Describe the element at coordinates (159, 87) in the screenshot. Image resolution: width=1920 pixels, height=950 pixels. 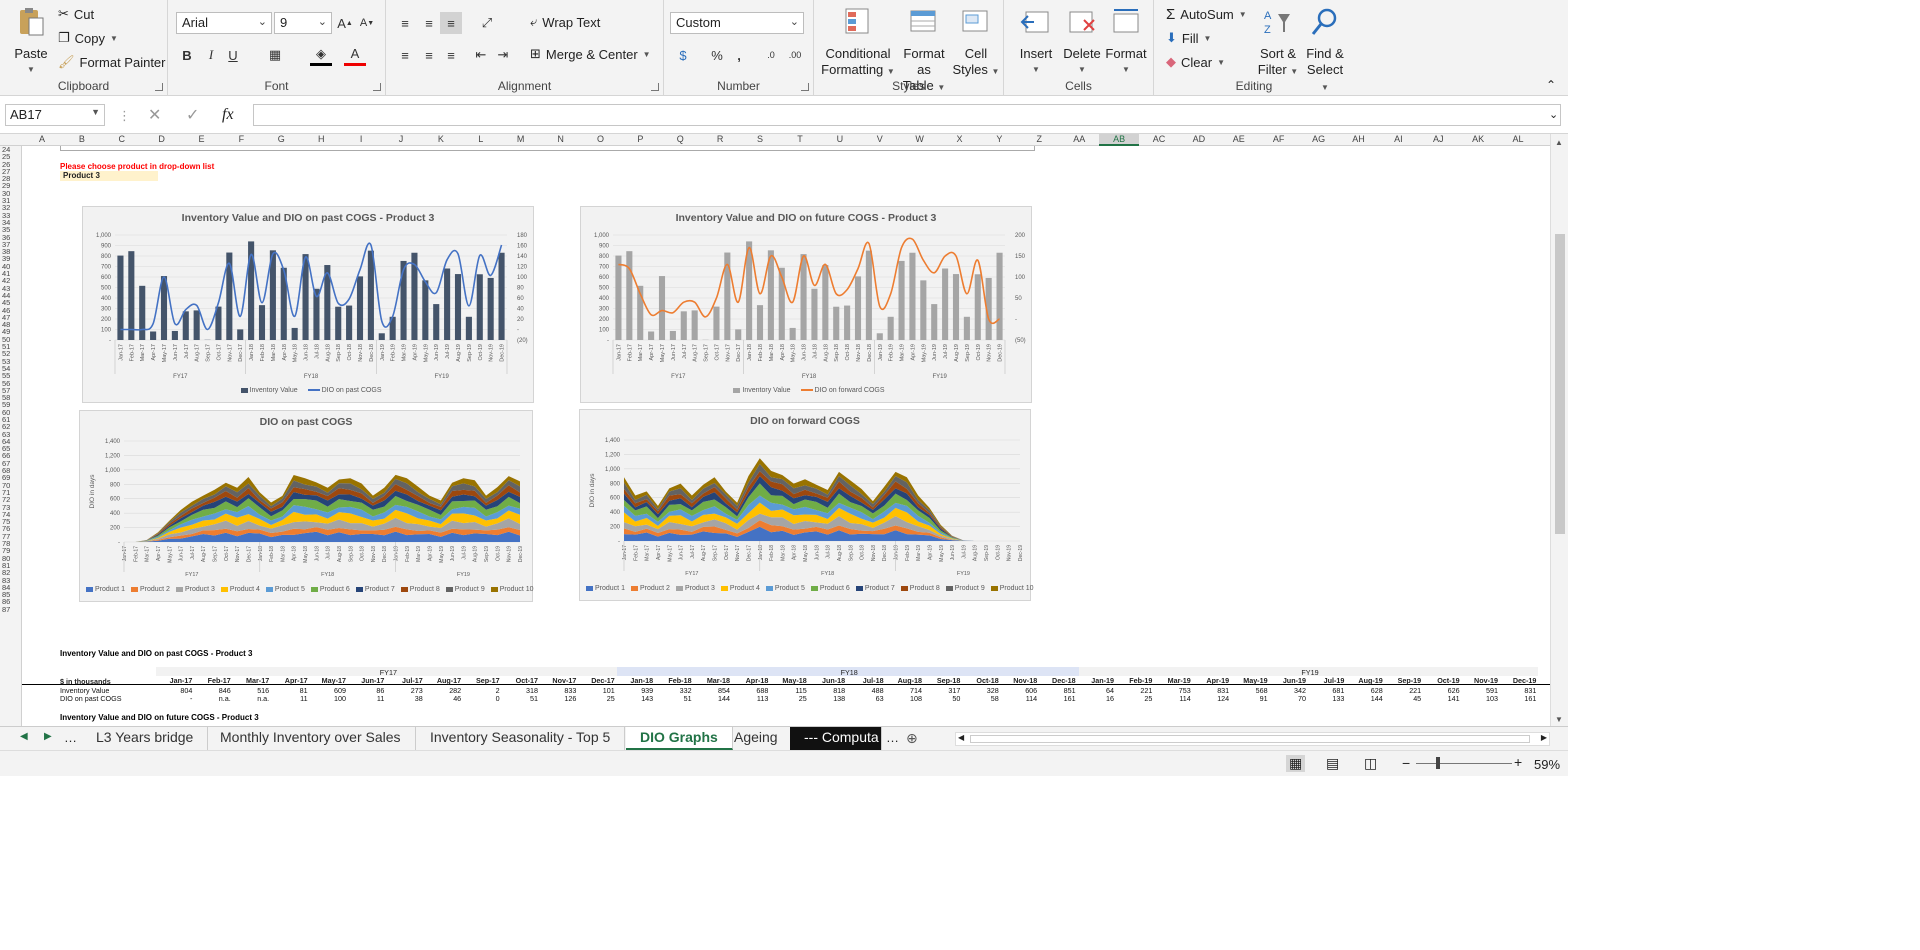
I see `clipboard-launcher-icon` at that location.